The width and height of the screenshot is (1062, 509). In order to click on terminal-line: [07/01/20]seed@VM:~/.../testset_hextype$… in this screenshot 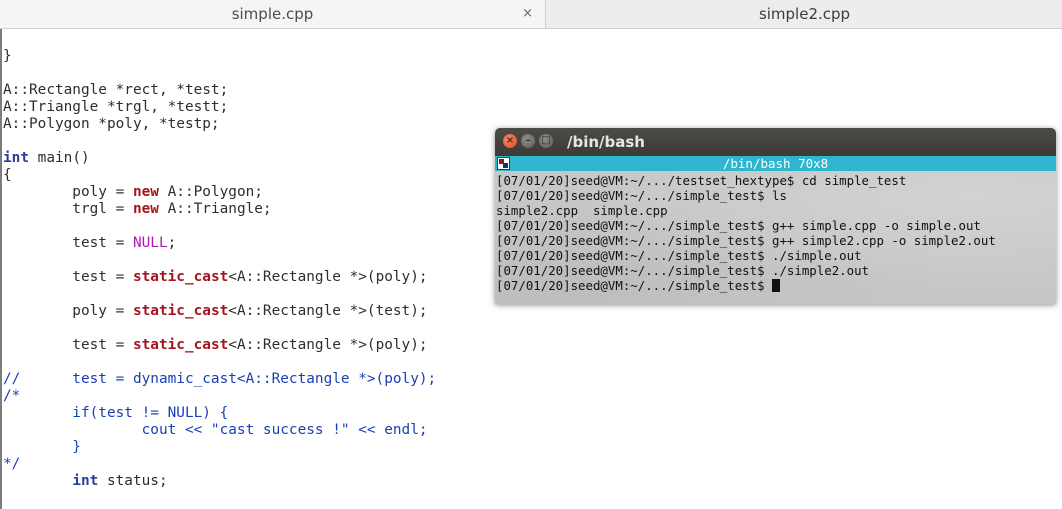, I will do `click(701, 180)`.